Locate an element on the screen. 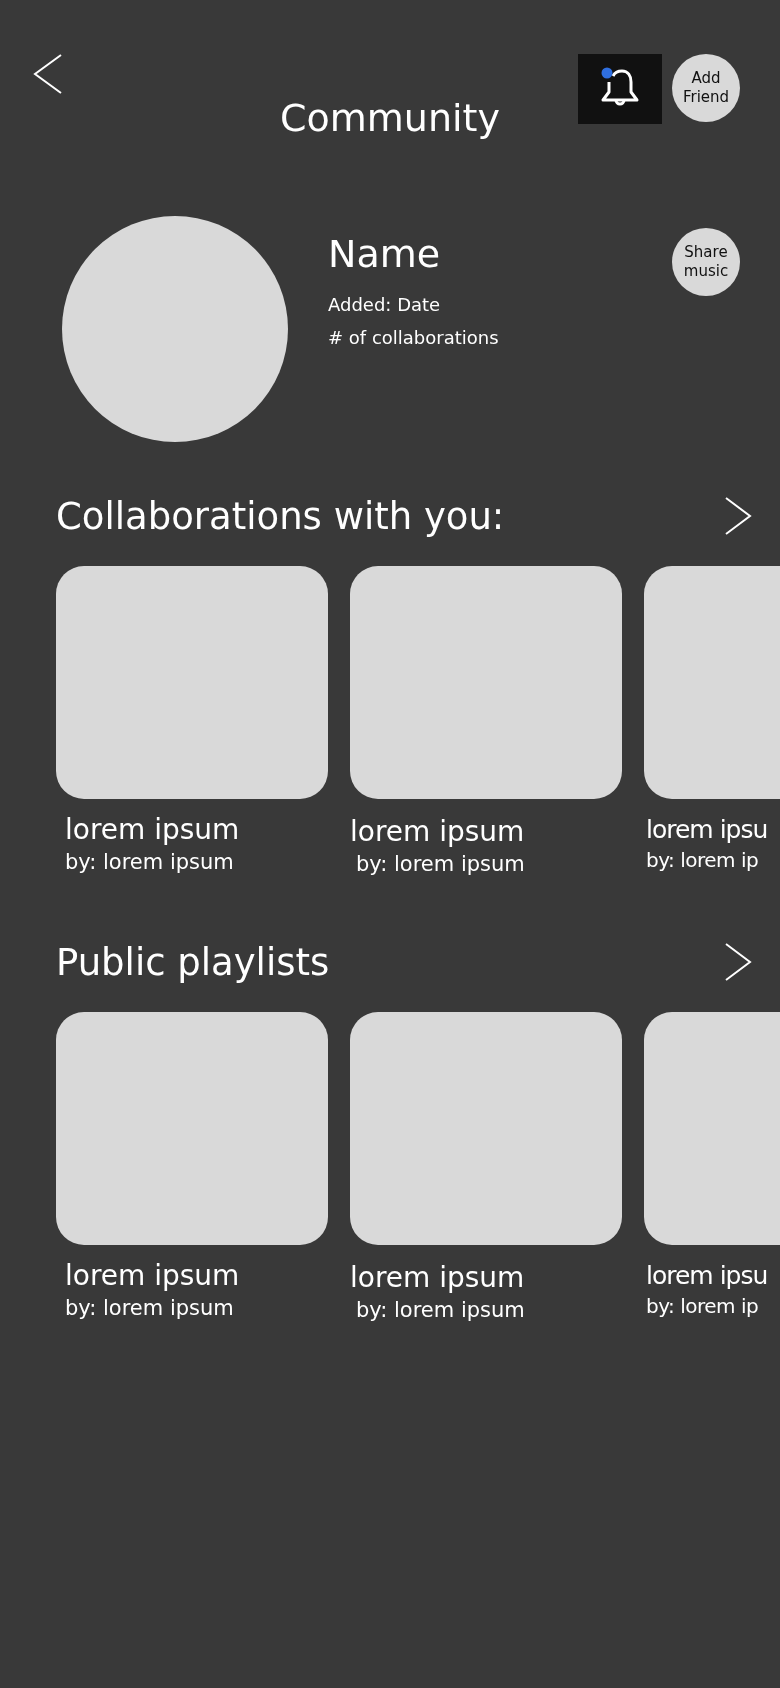  added-date: Added: Date is located at coordinates (385, 304).